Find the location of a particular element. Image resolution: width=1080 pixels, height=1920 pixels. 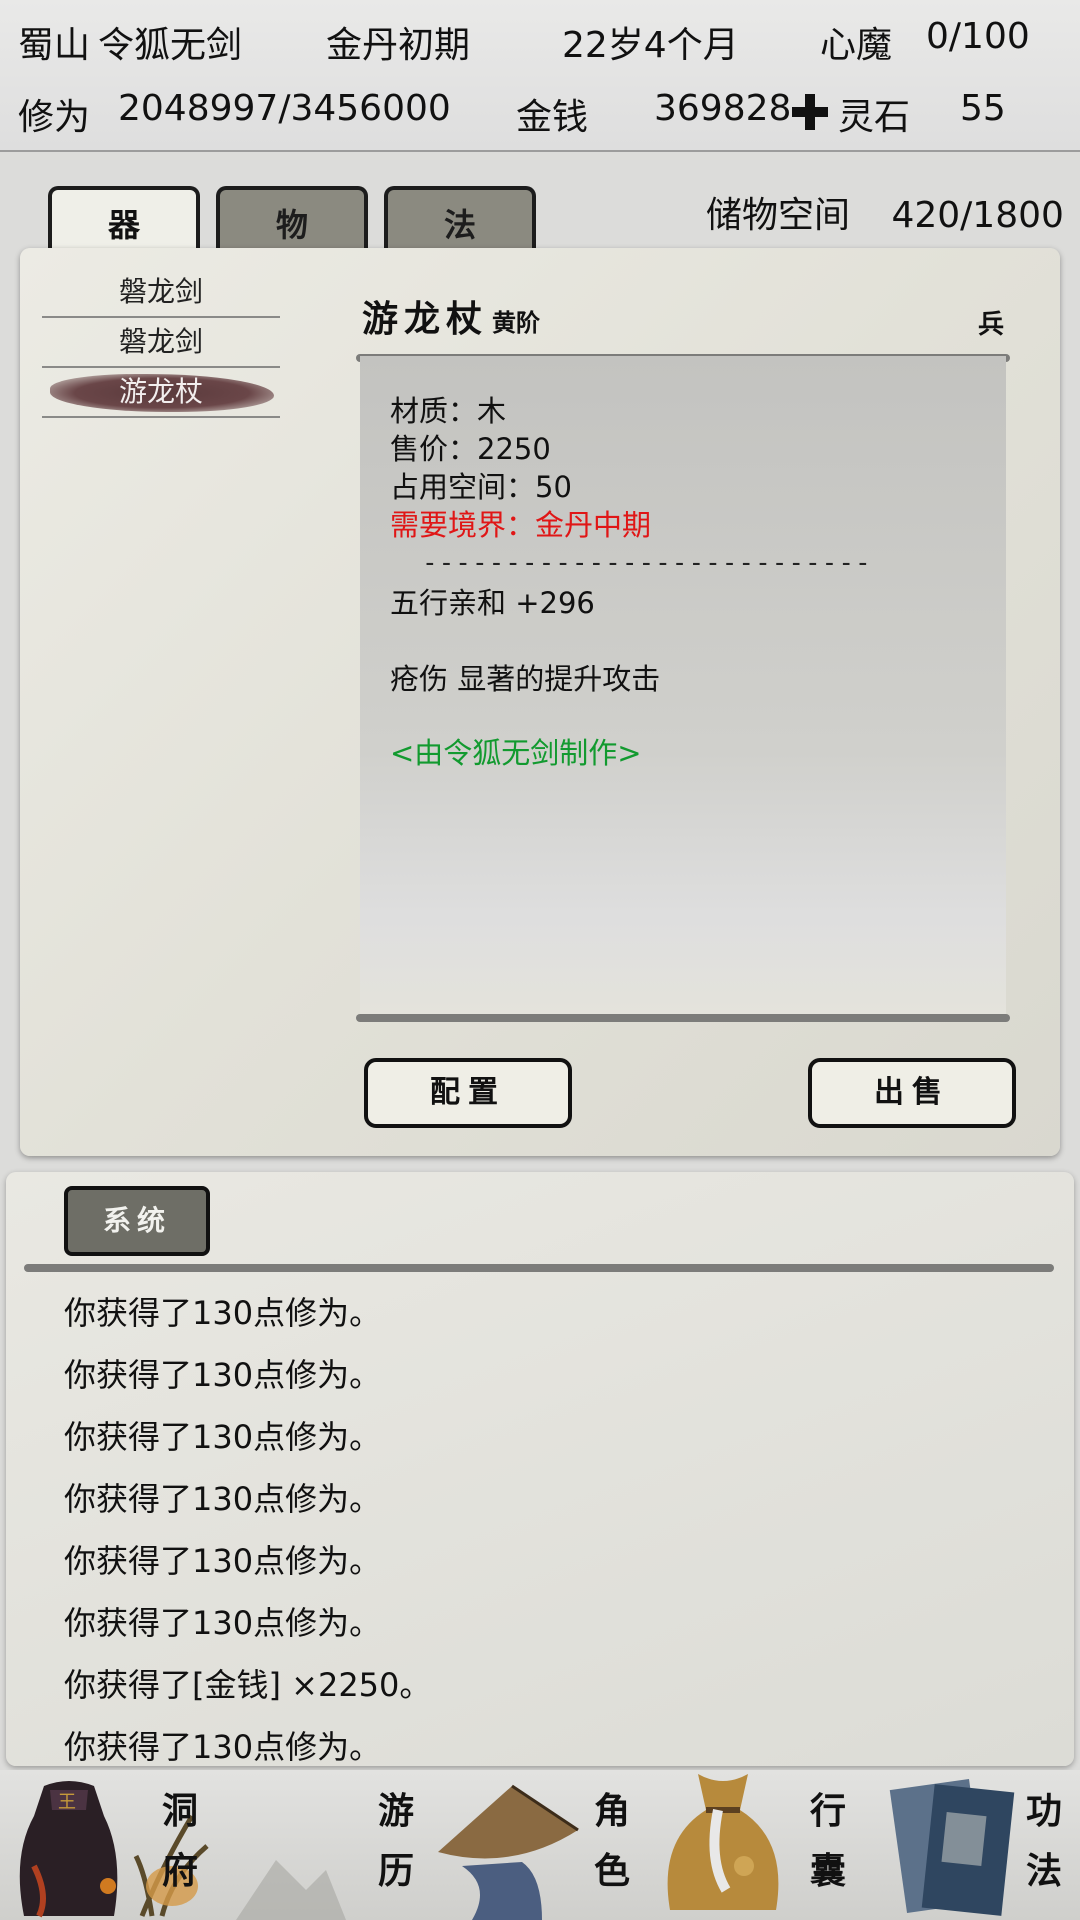

log-divider is located at coordinates (539, 1268).